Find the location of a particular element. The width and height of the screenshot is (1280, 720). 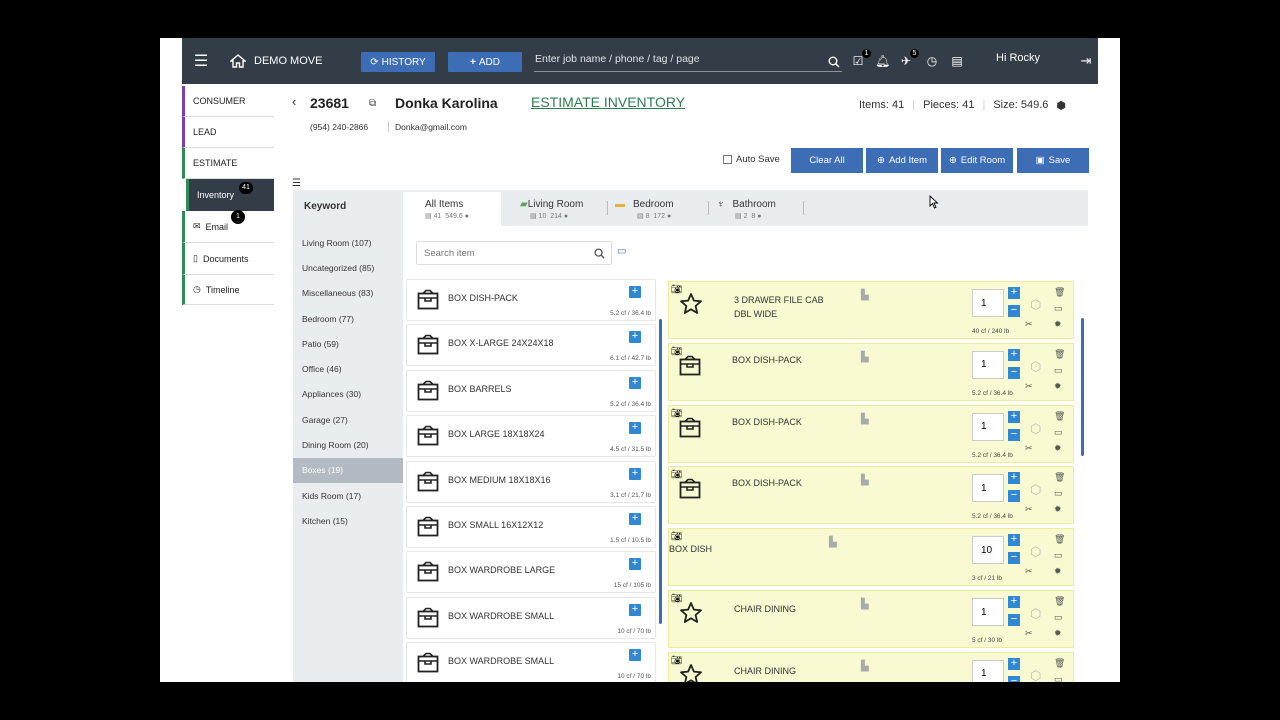

customer-phone: (954) 240-2866 is located at coordinates (339, 127).